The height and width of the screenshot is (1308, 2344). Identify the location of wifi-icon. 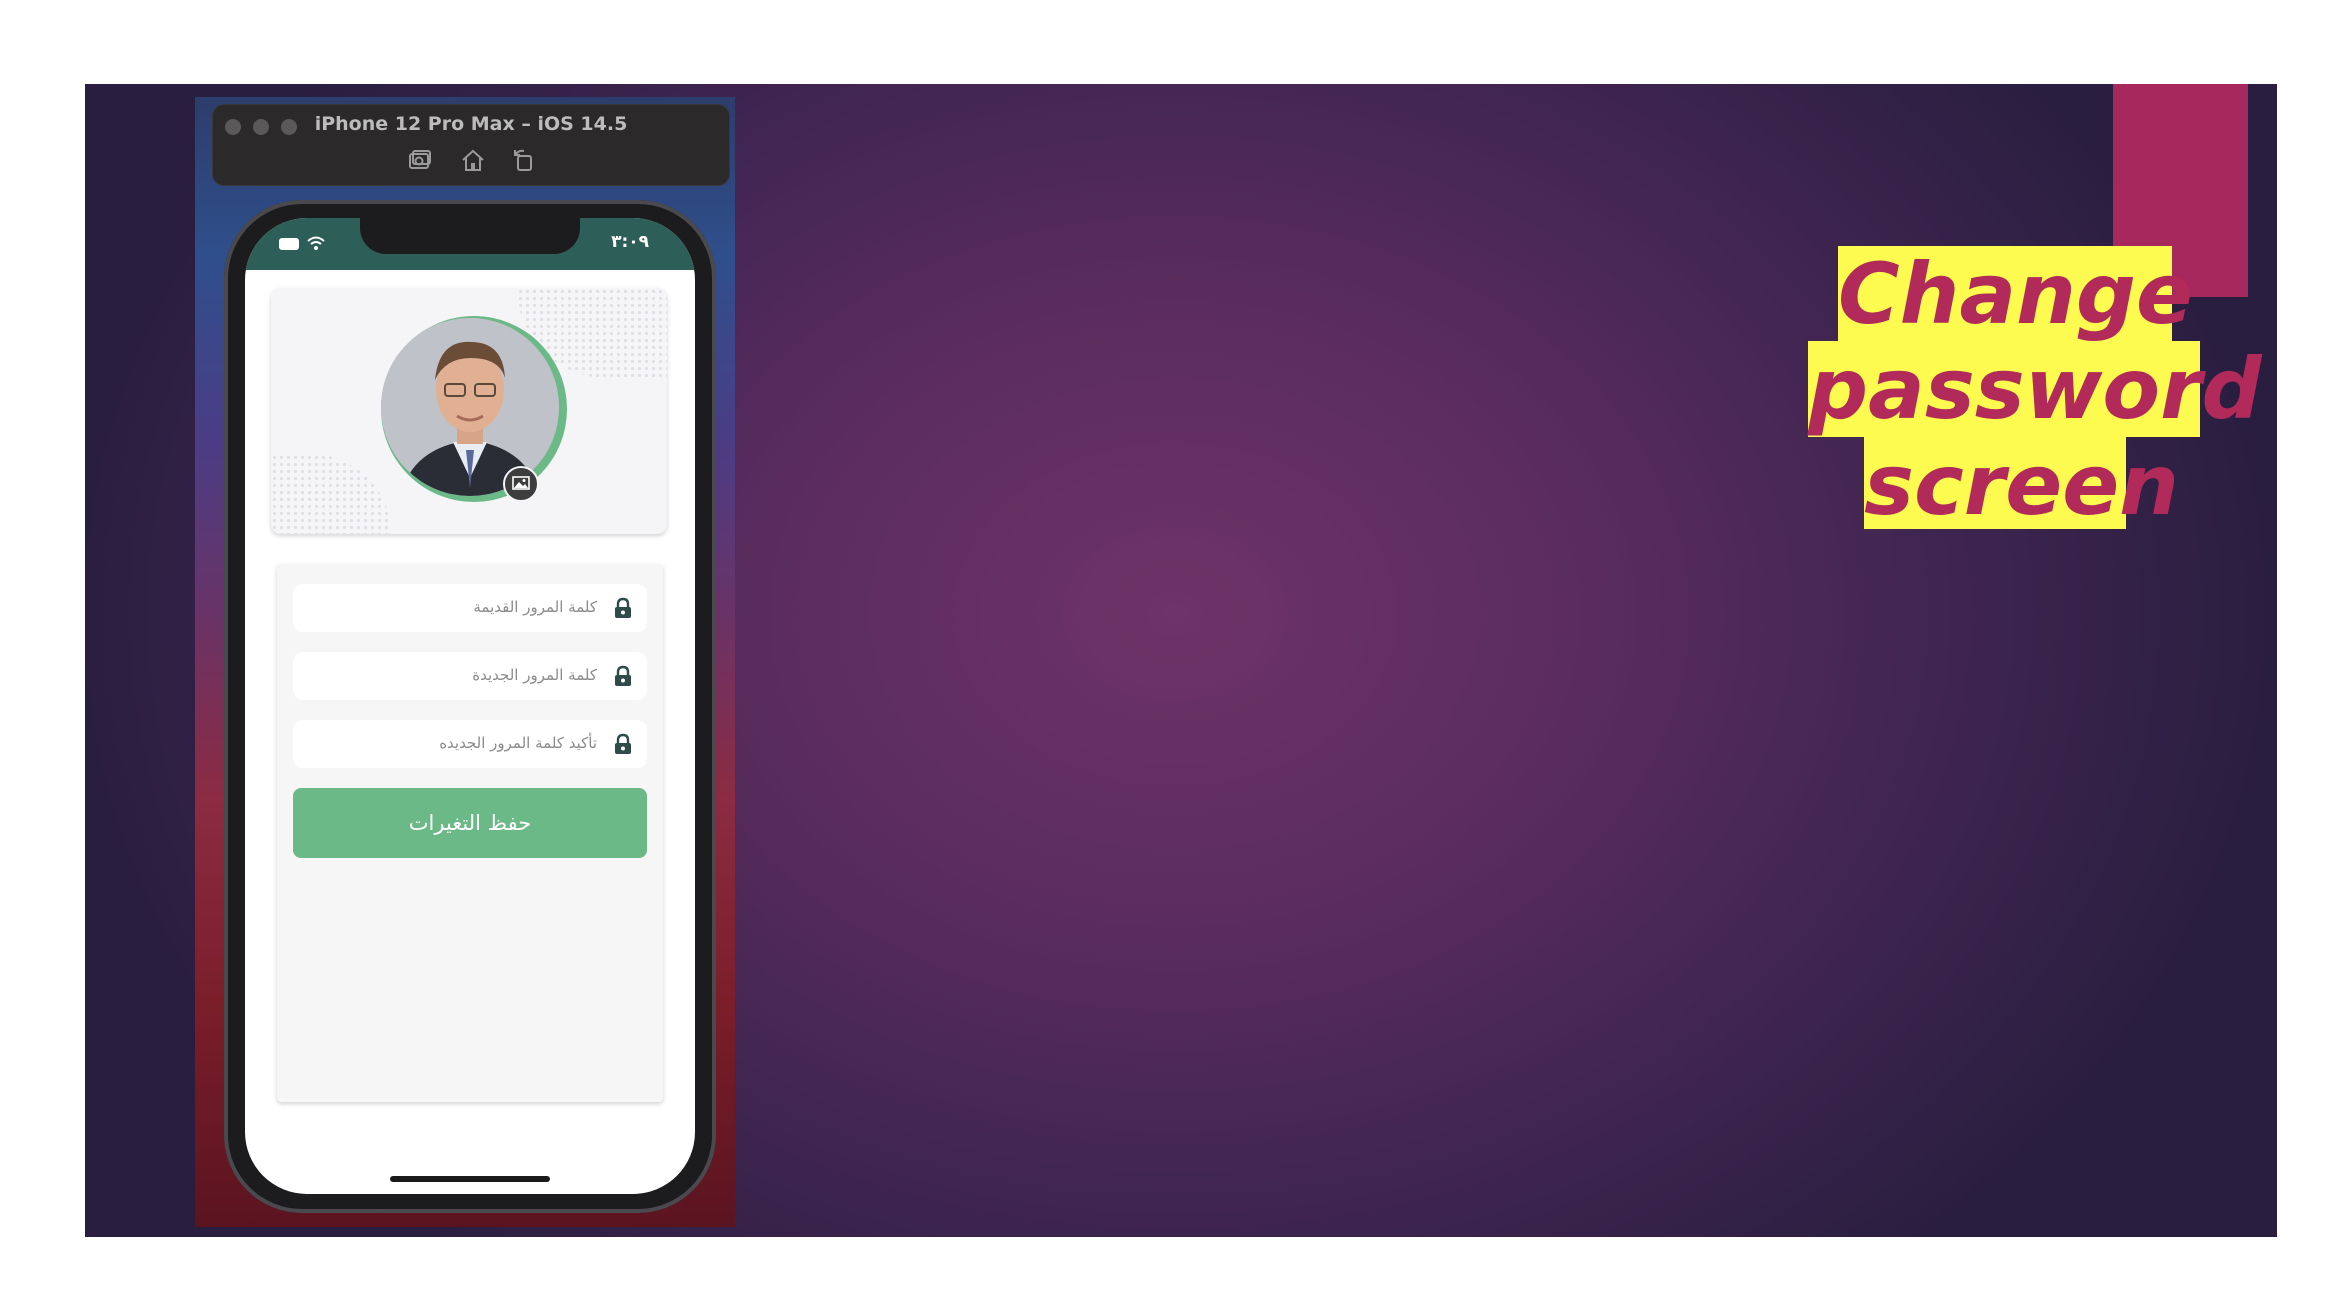
(316, 243).